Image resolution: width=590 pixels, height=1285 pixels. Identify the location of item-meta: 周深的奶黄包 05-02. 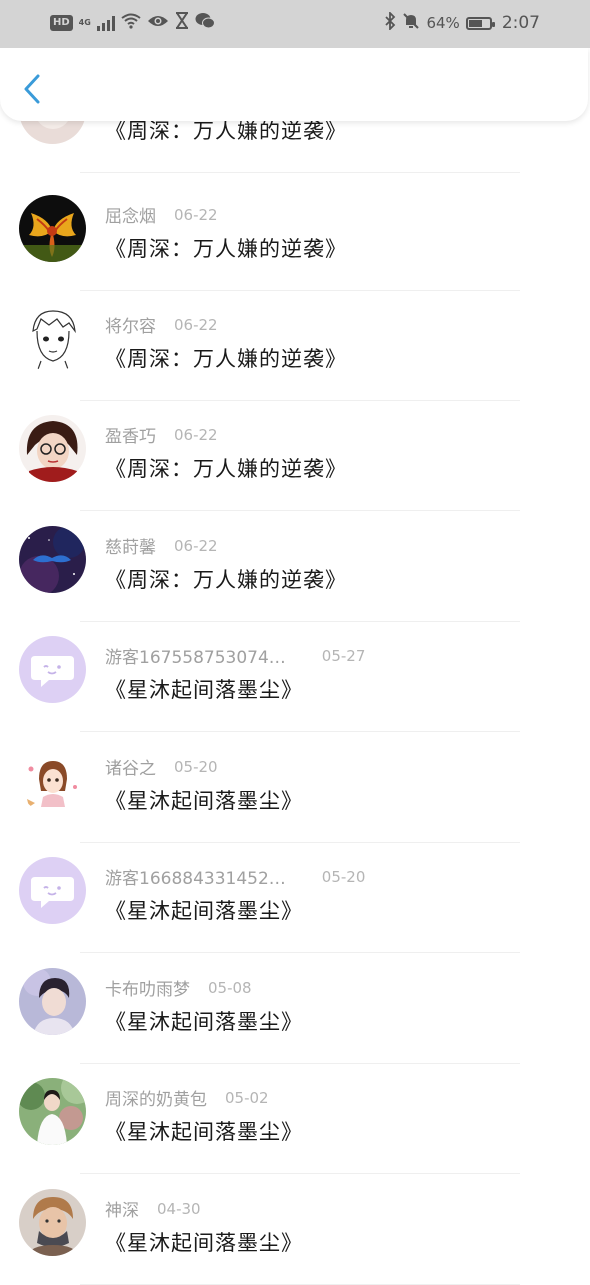
(187, 1098).